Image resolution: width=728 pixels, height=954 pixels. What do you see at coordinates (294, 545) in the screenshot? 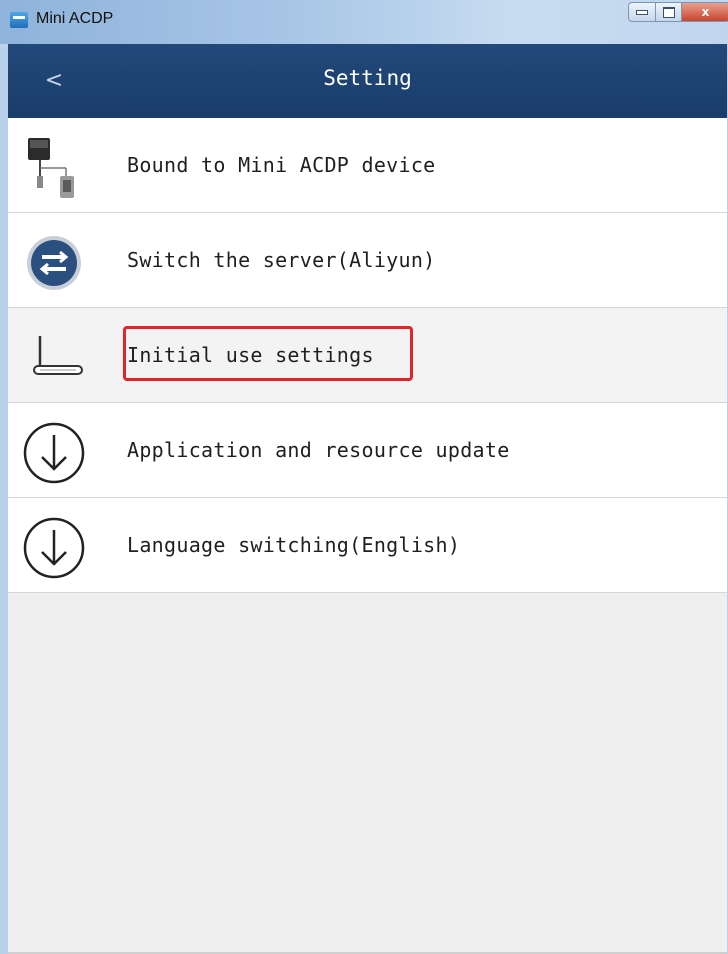
I see `menu-item-label: Language switching(English)` at bounding box center [294, 545].